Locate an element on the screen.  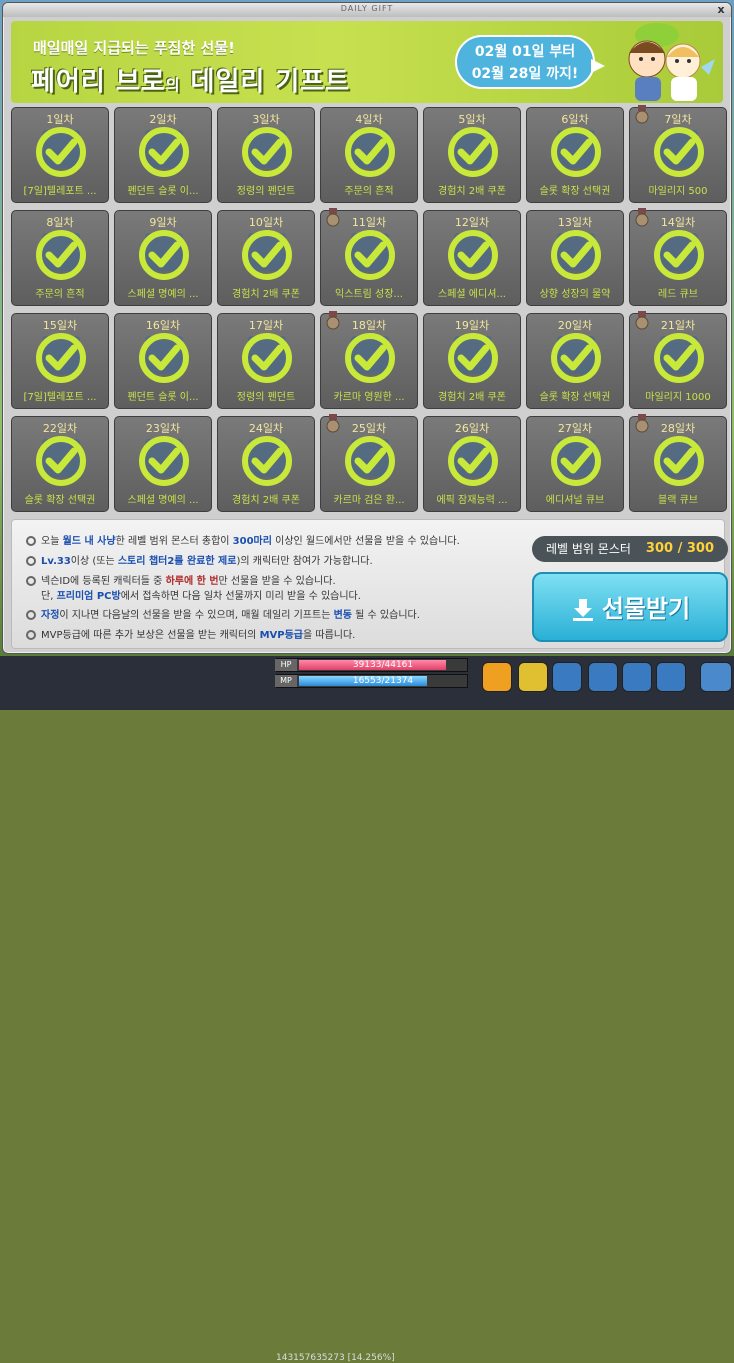
download-icon is located at coordinates (582, 610).